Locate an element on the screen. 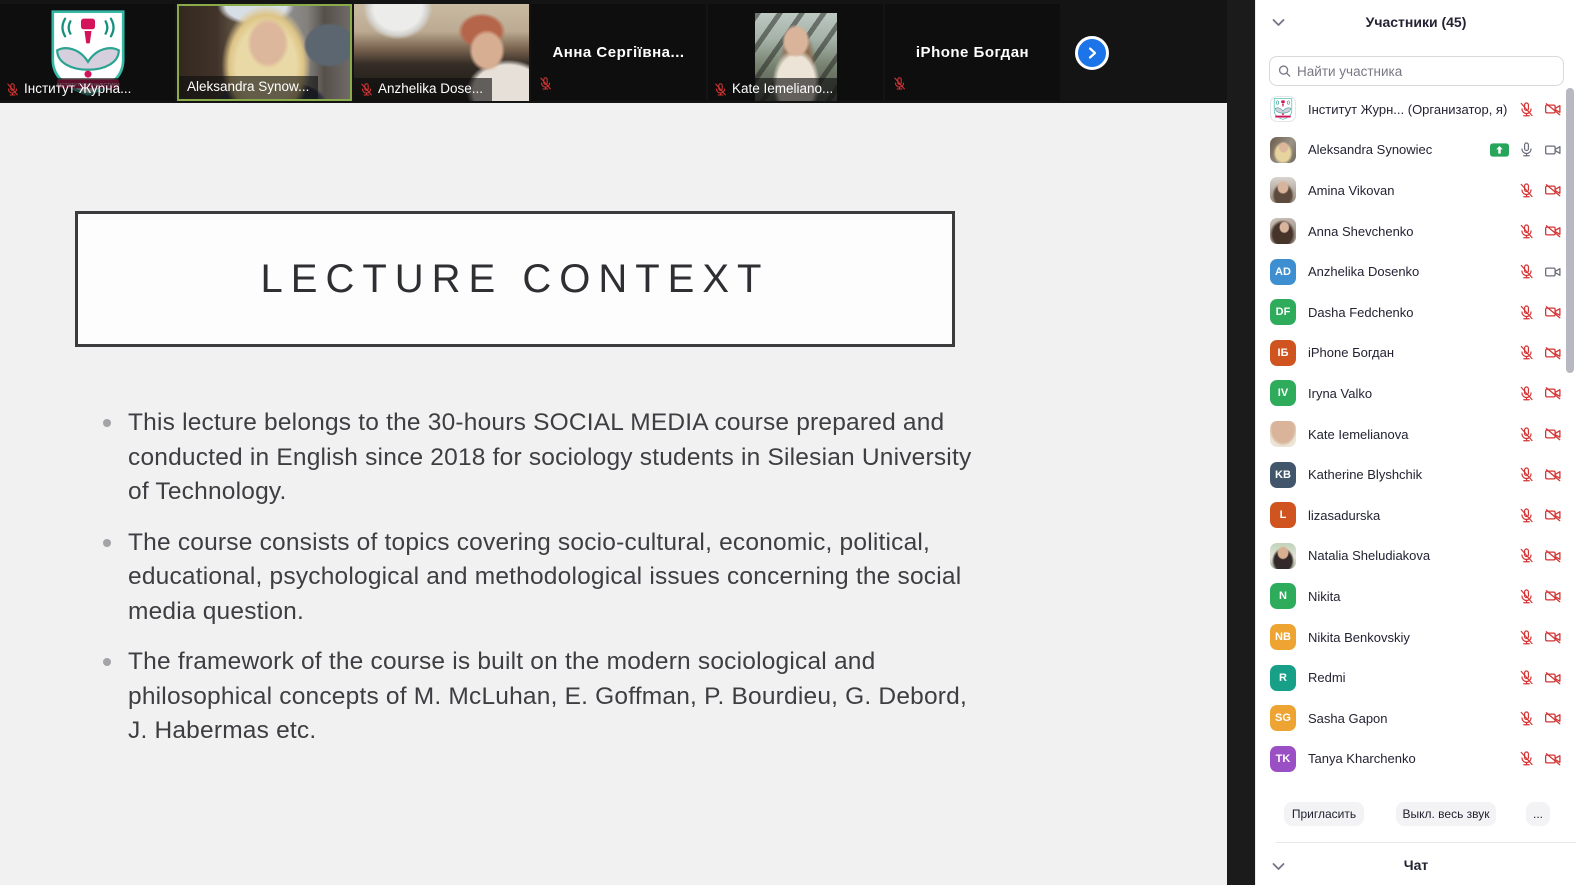  participant-row: TK Tanya Kharchenko is located at coordinates (1416, 759).